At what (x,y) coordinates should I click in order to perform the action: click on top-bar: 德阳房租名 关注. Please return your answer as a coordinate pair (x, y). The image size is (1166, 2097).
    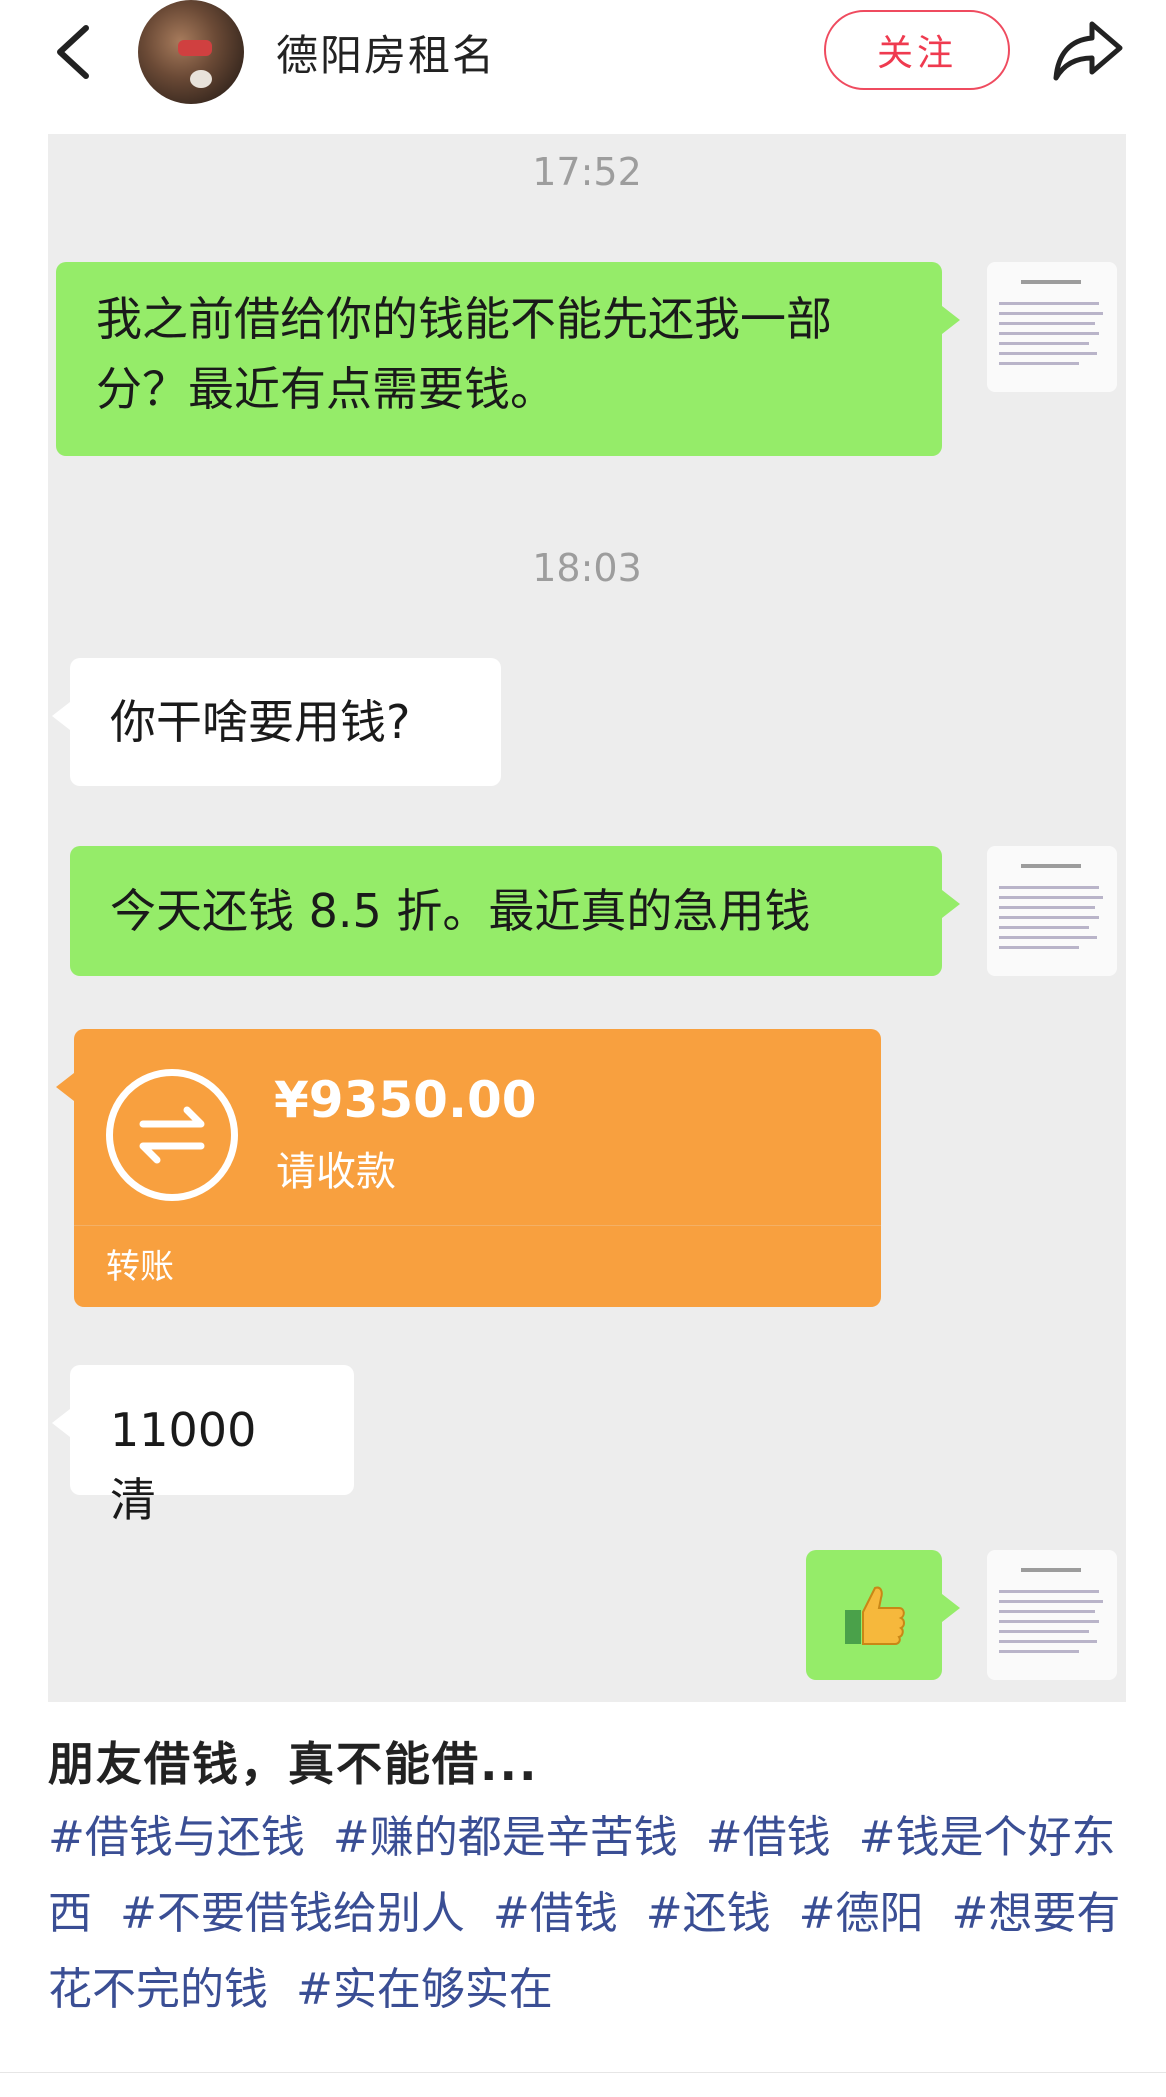
    Looking at the image, I should click on (583, 55).